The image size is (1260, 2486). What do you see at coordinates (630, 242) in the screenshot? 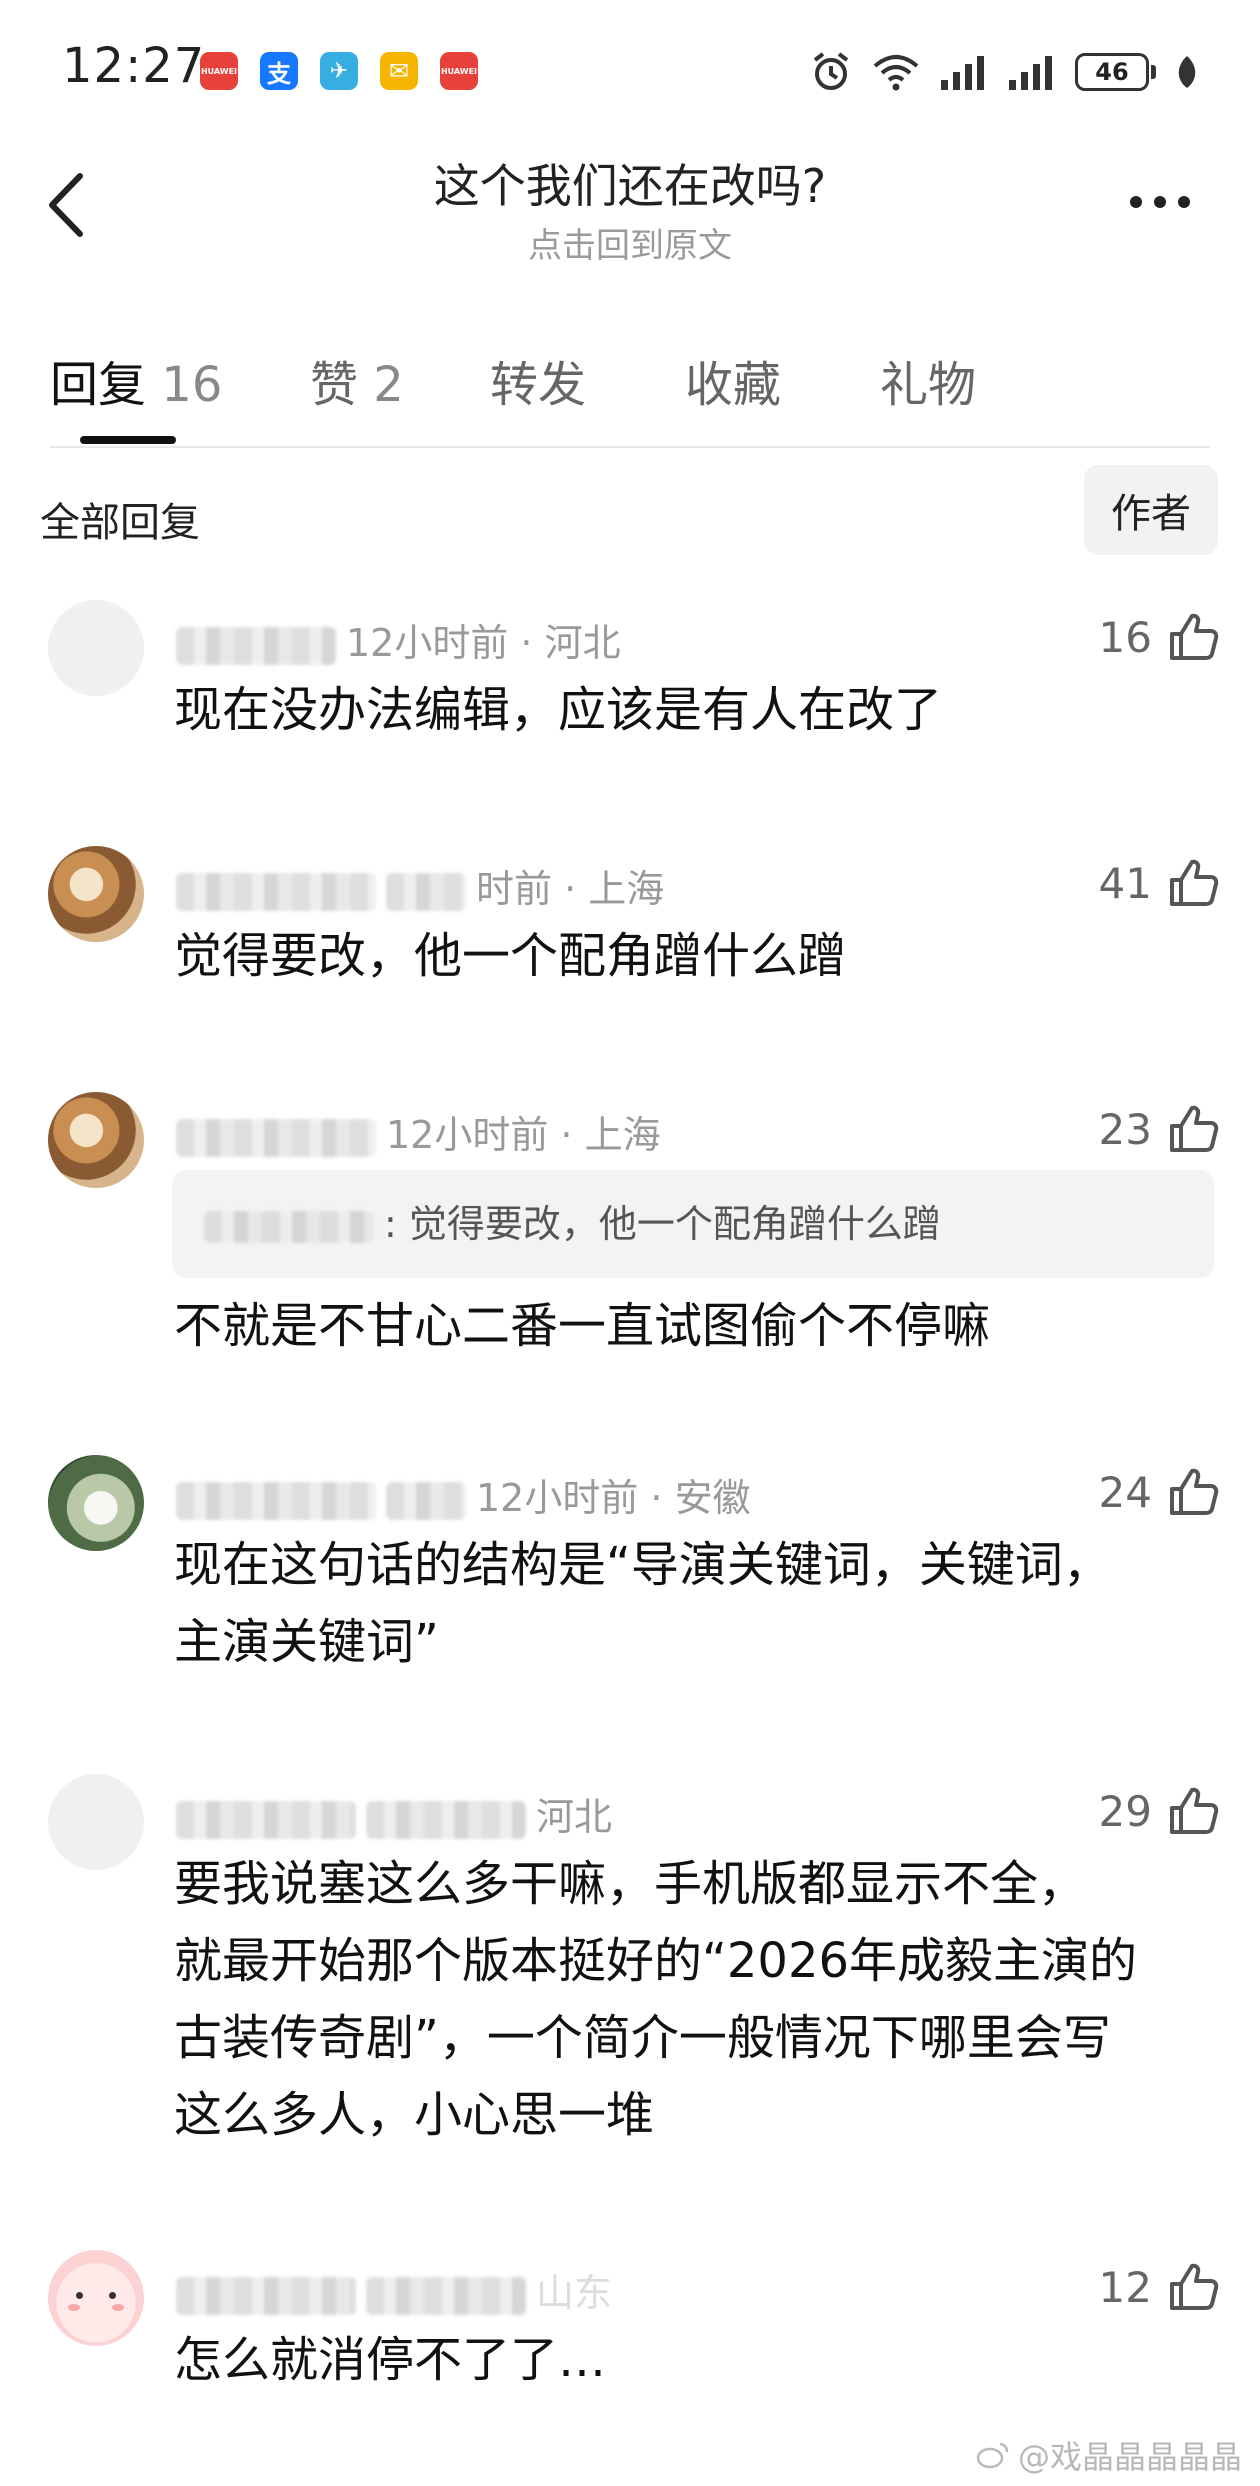
I see `back-to-original-link: 点击回到原文` at bounding box center [630, 242].